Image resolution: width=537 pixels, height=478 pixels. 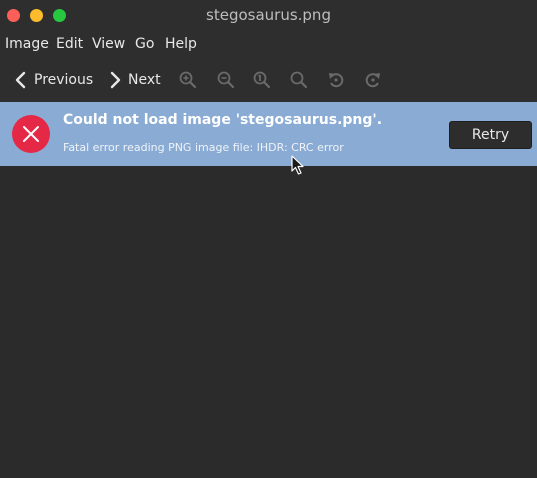 I want to click on menu-edit: Edit, so click(x=69, y=44).